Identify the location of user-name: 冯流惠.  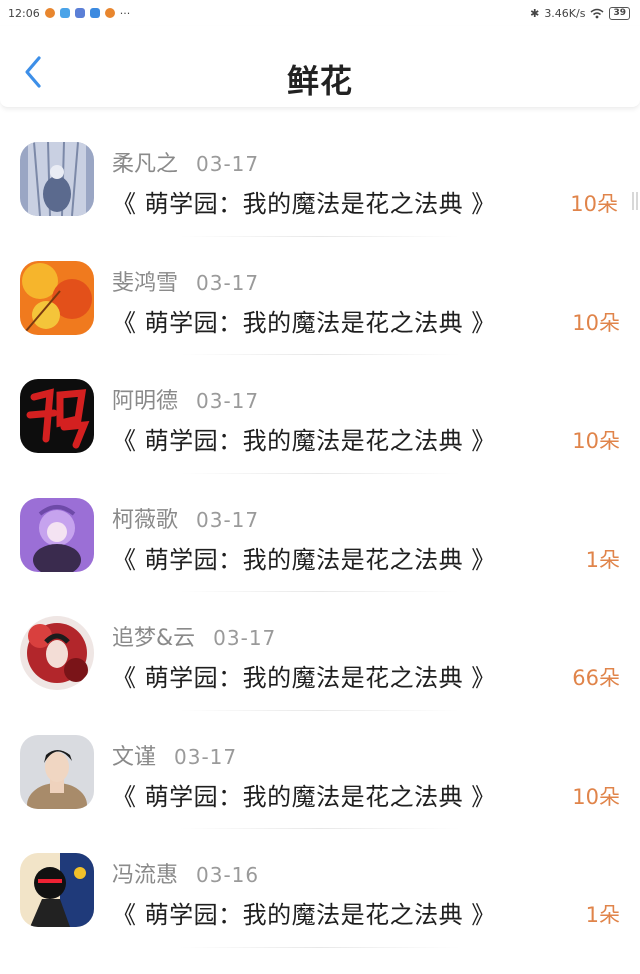
(145, 873).